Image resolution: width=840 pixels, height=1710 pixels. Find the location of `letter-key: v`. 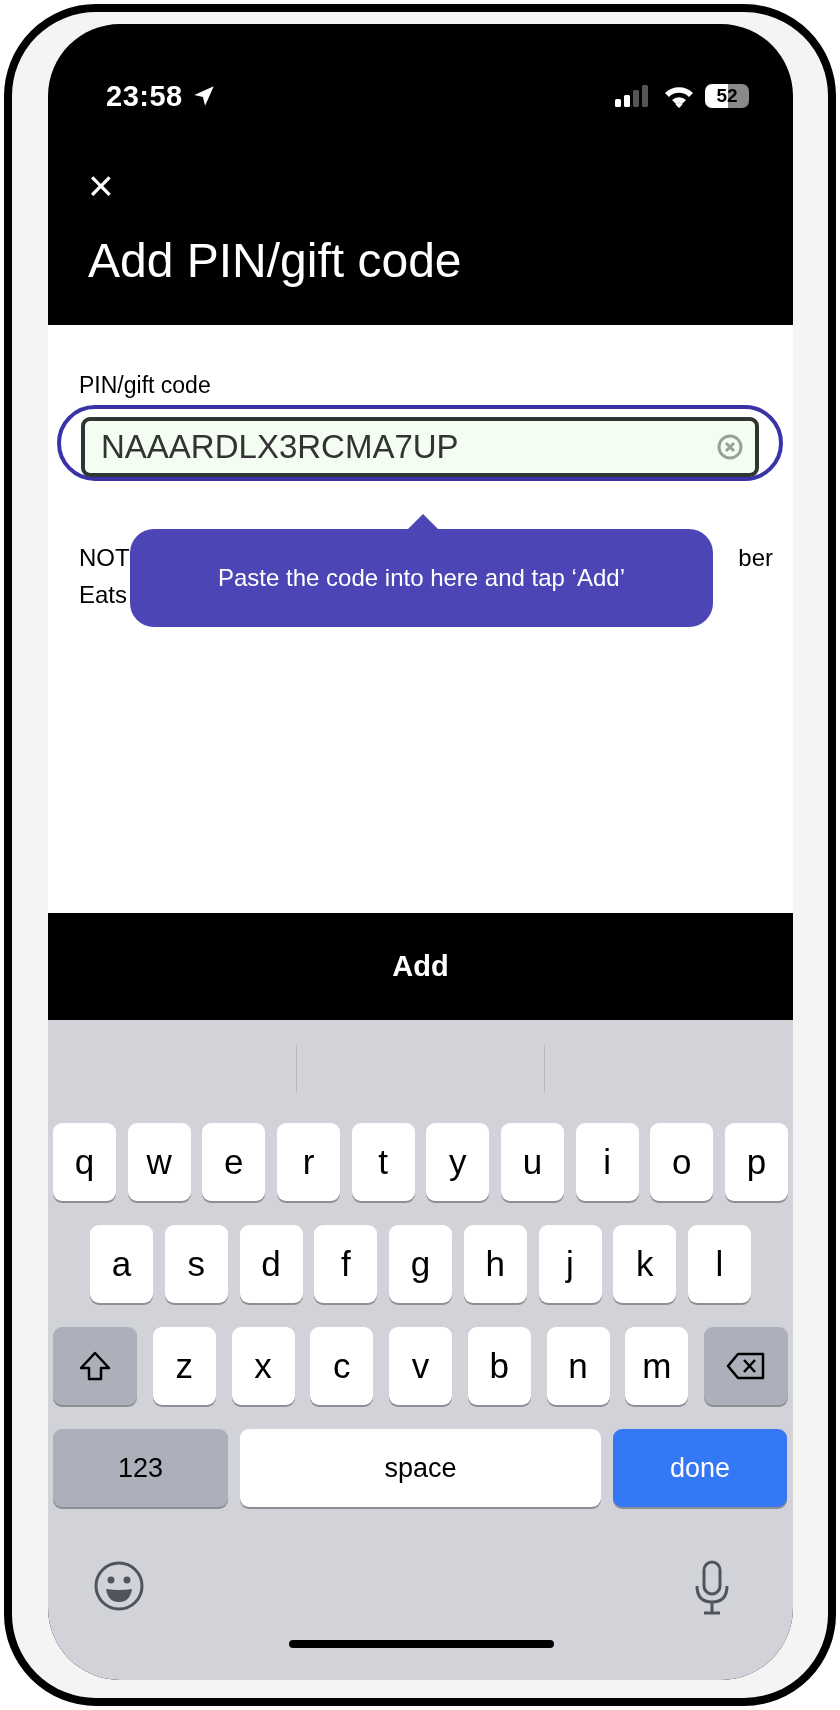

letter-key: v is located at coordinates (420, 1366).